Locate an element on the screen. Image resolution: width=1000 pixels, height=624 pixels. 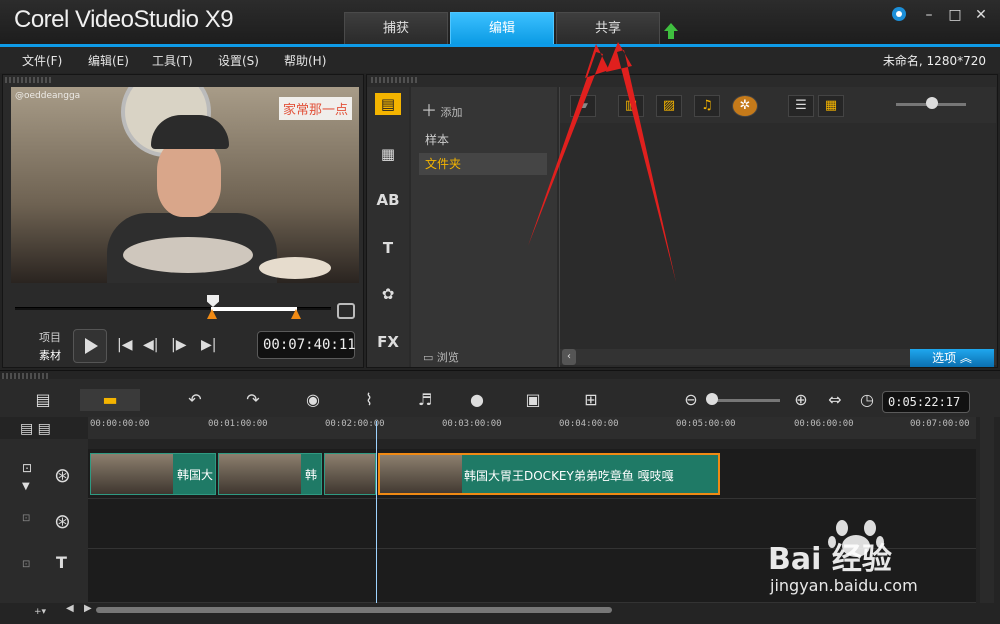
undo-icon: ↶ is located at coordinates (195, 400).